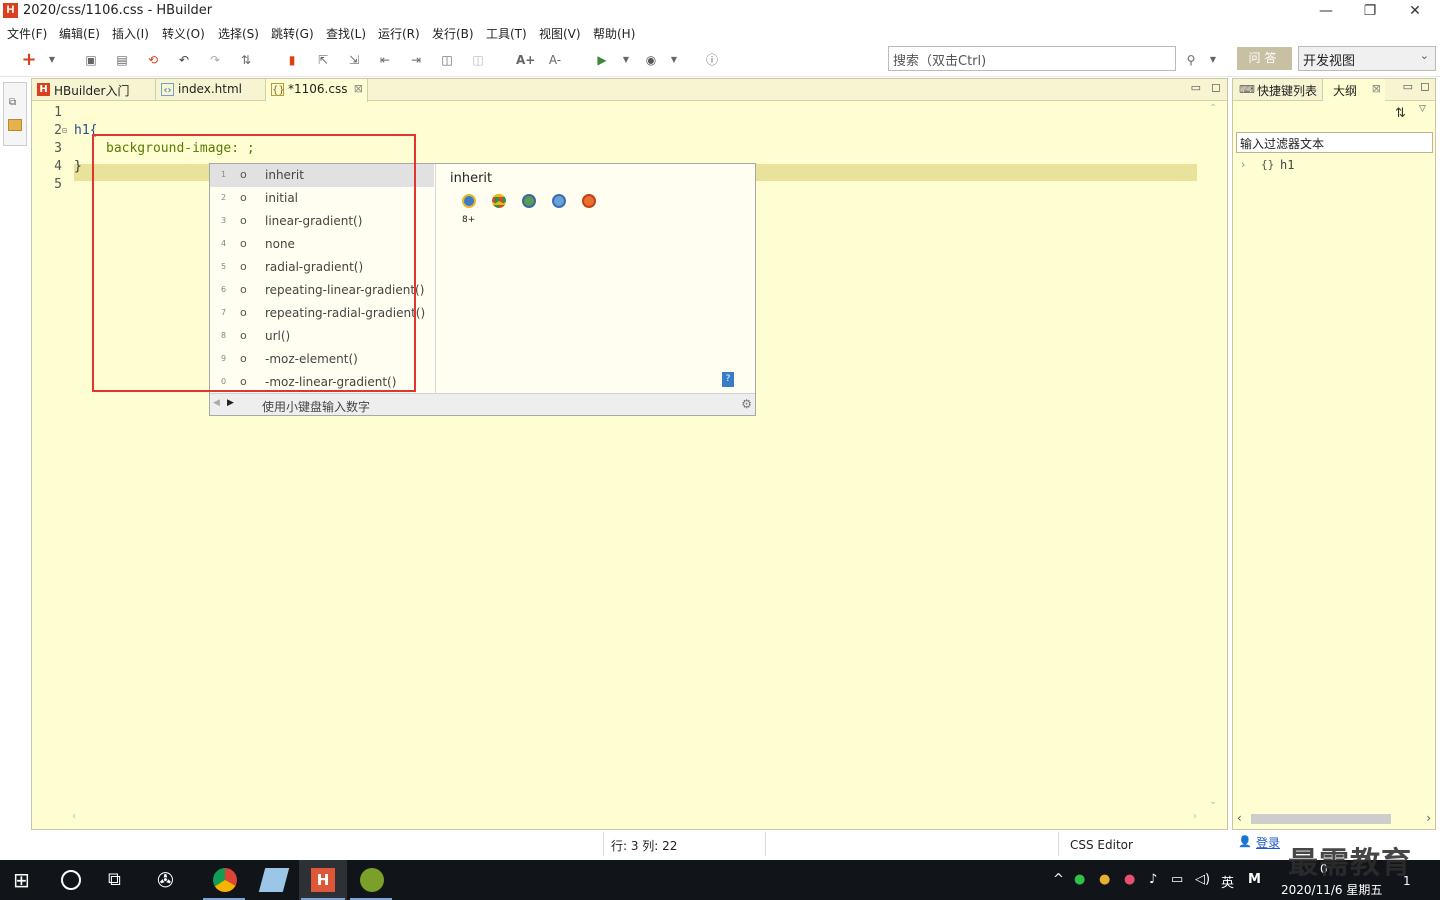  I want to click on ime-indicator: 英, so click(1227, 881).